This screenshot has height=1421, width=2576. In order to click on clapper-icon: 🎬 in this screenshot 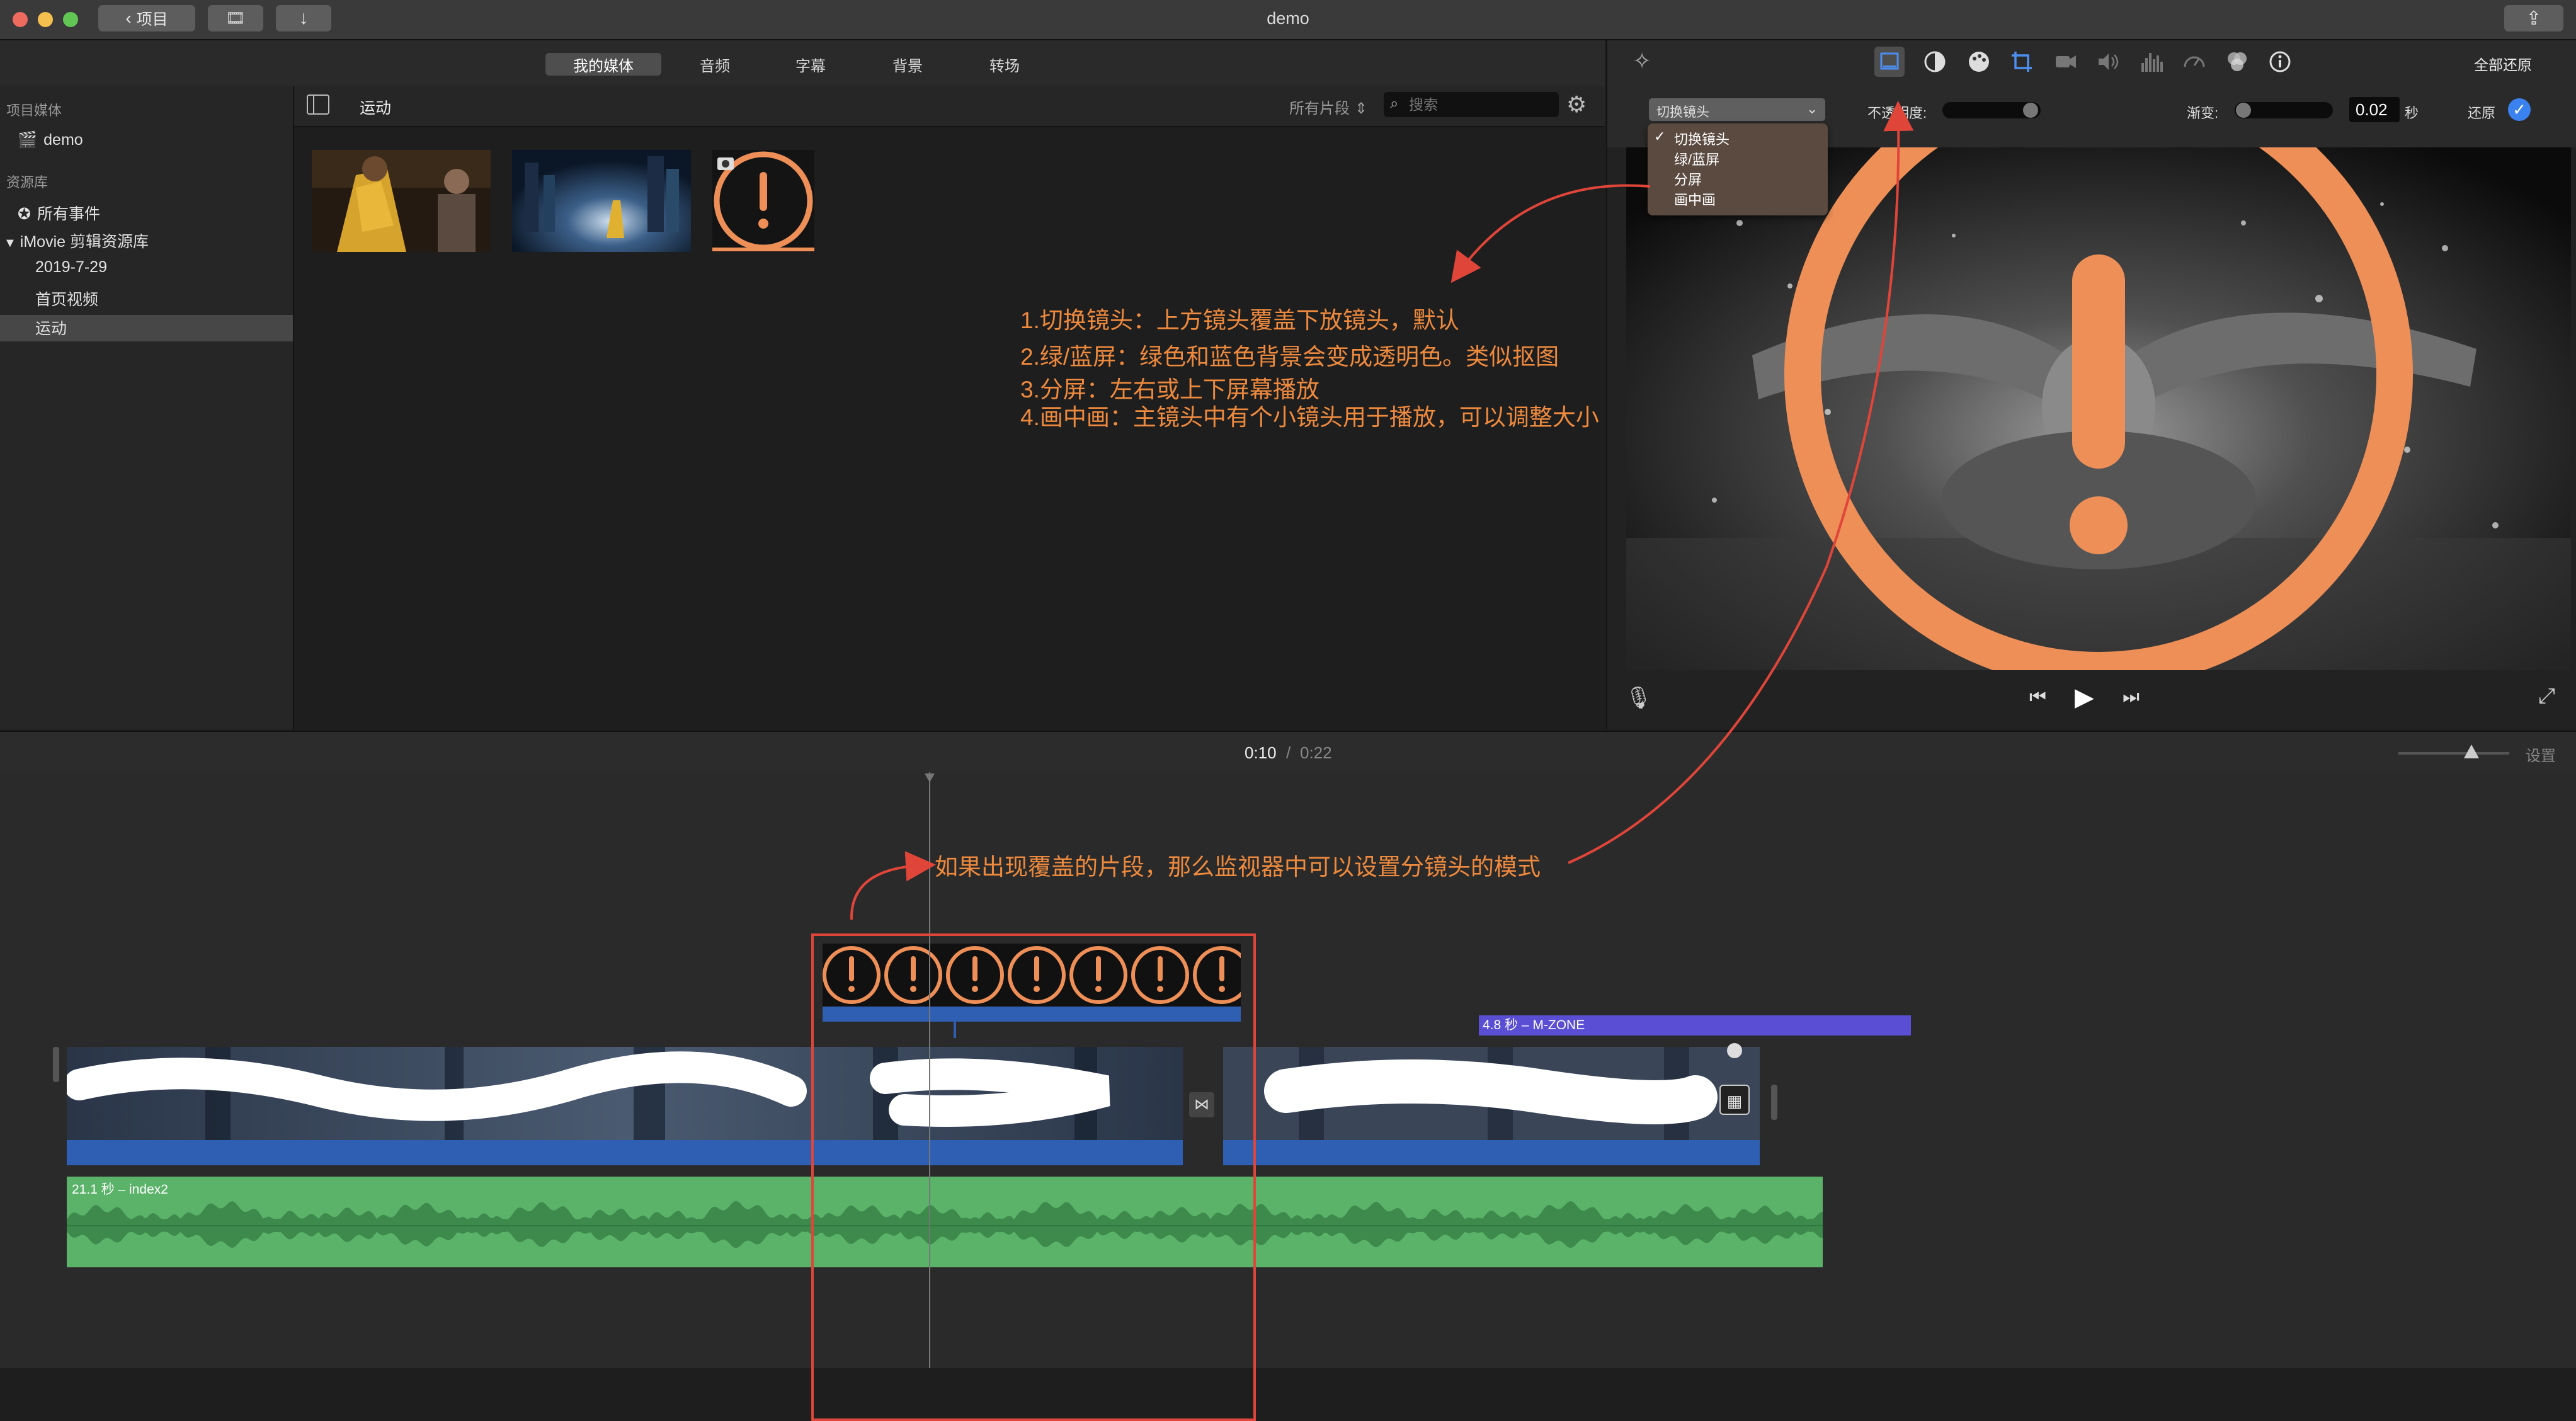, I will do `click(28, 140)`.